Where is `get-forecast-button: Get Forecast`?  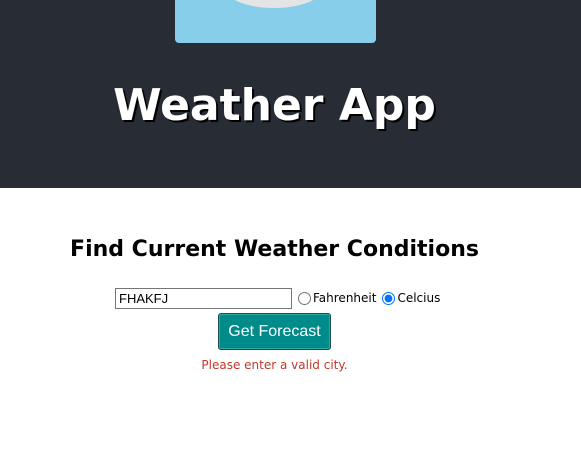
get-forecast-button: Get Forecast is located at coordinates (274, 331).